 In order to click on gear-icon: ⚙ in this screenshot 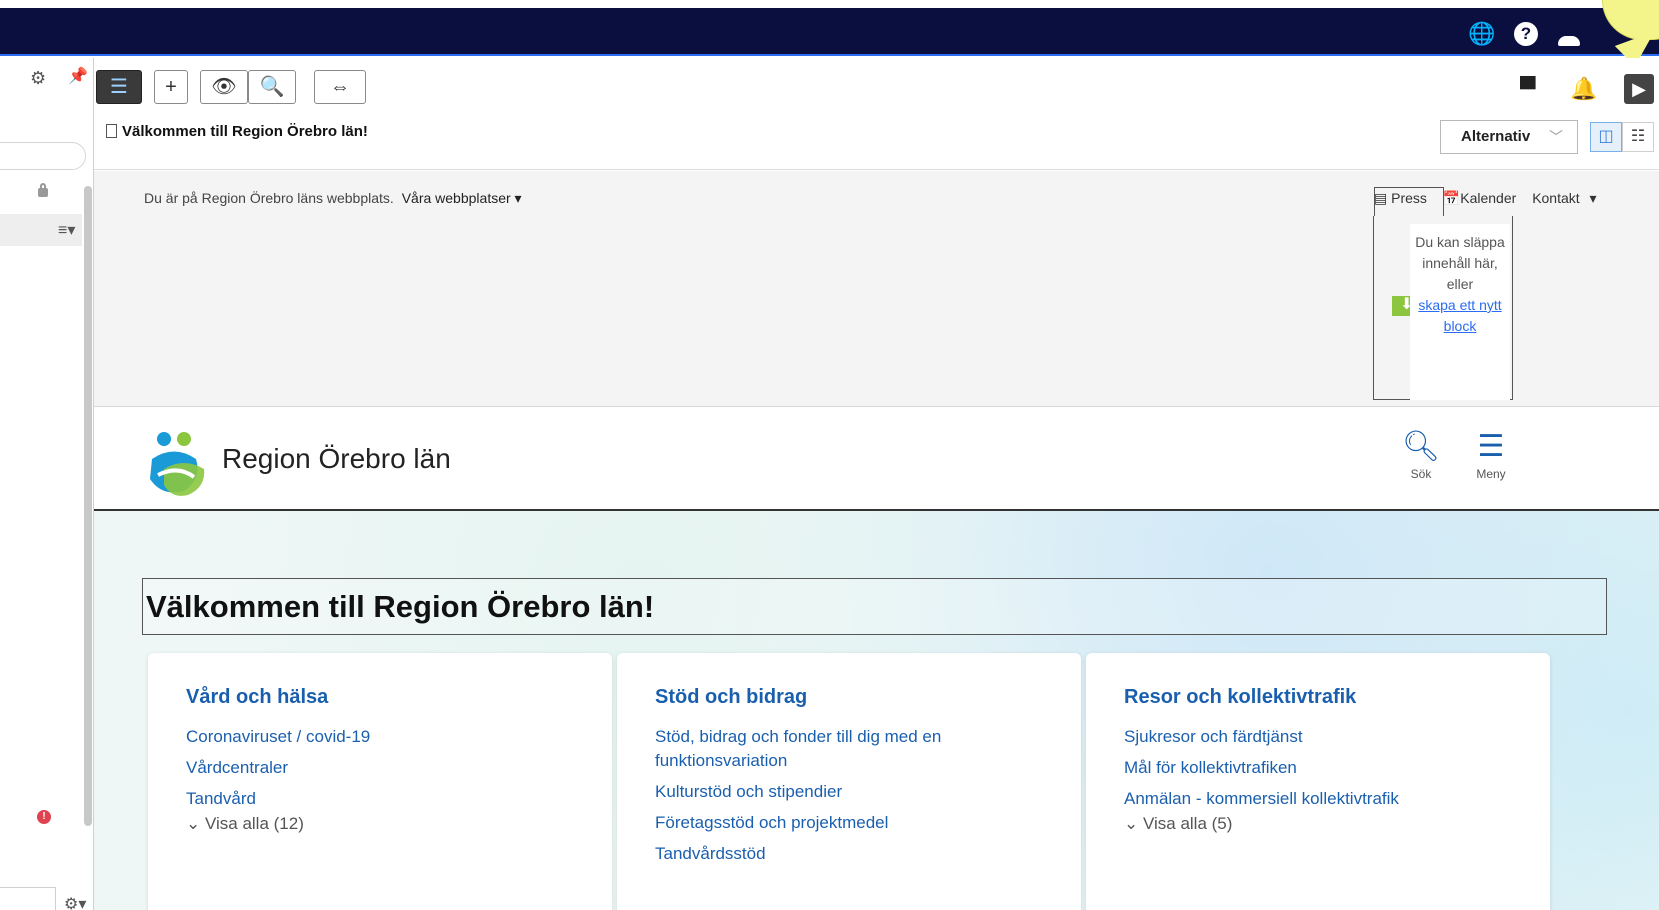, I will do `click(38, 78)`.